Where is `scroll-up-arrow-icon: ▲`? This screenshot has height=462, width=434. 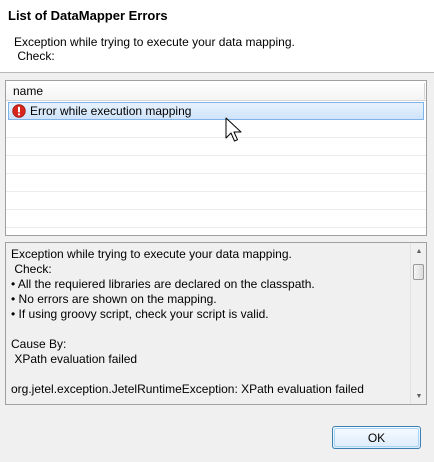 scroll-up-arrow-icon: ▲ is located at coordinates (418, 251).